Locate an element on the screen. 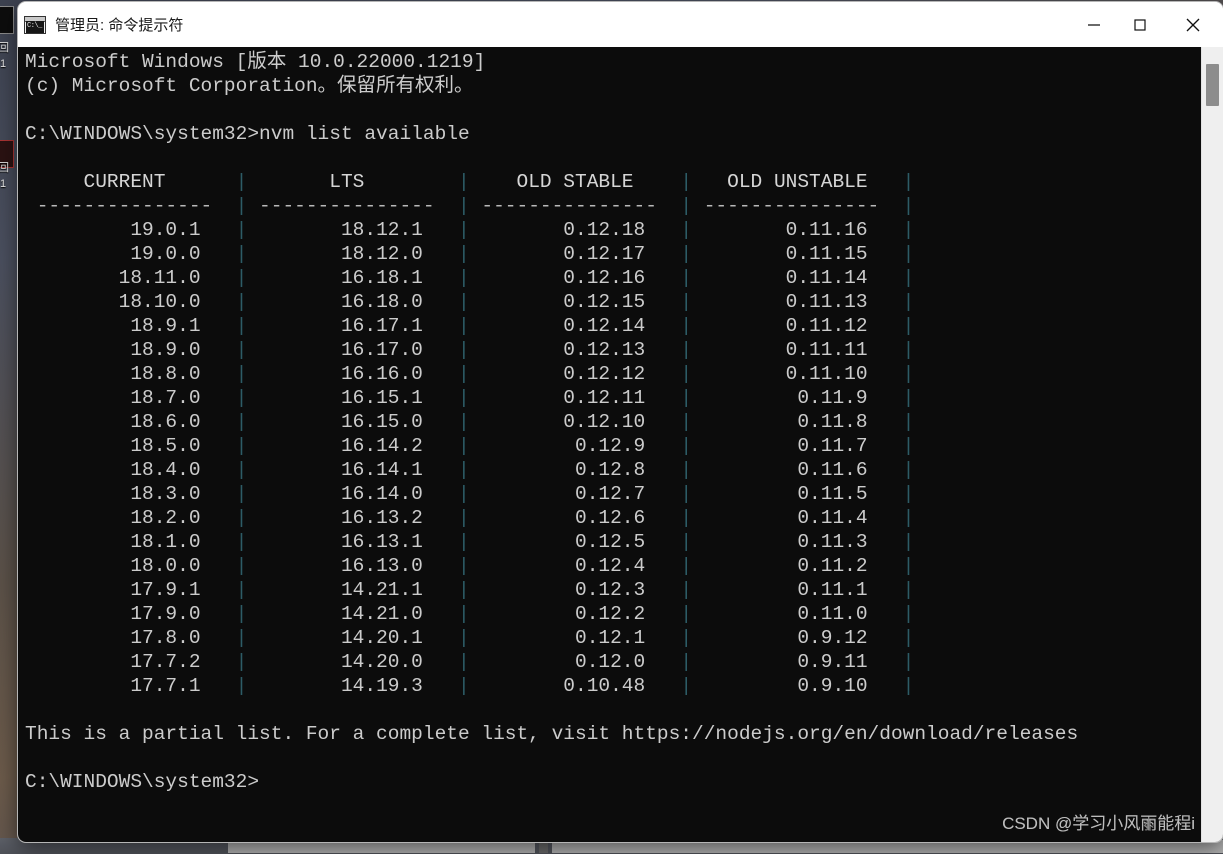  minimize-button is located at coordinates (1094, 24).